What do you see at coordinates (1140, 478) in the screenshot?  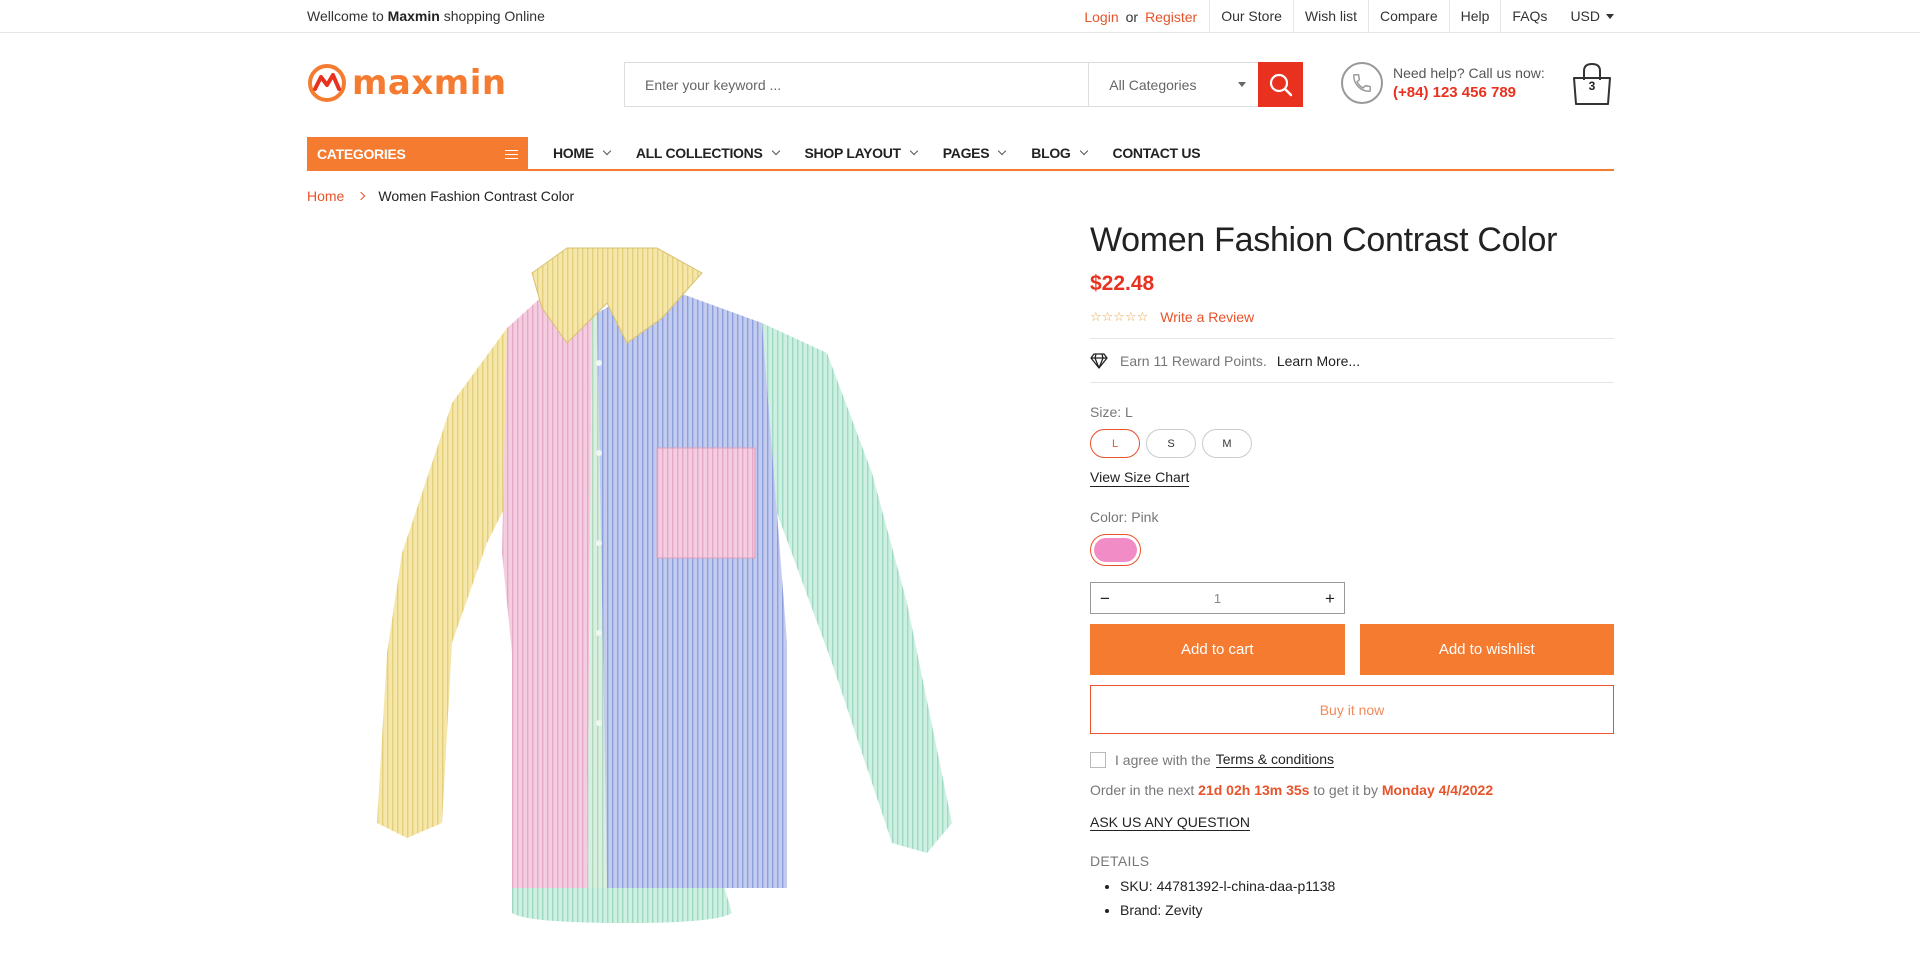 I see `view-size-chart-link: View Size Chart` at bounding box center [1140, 478].